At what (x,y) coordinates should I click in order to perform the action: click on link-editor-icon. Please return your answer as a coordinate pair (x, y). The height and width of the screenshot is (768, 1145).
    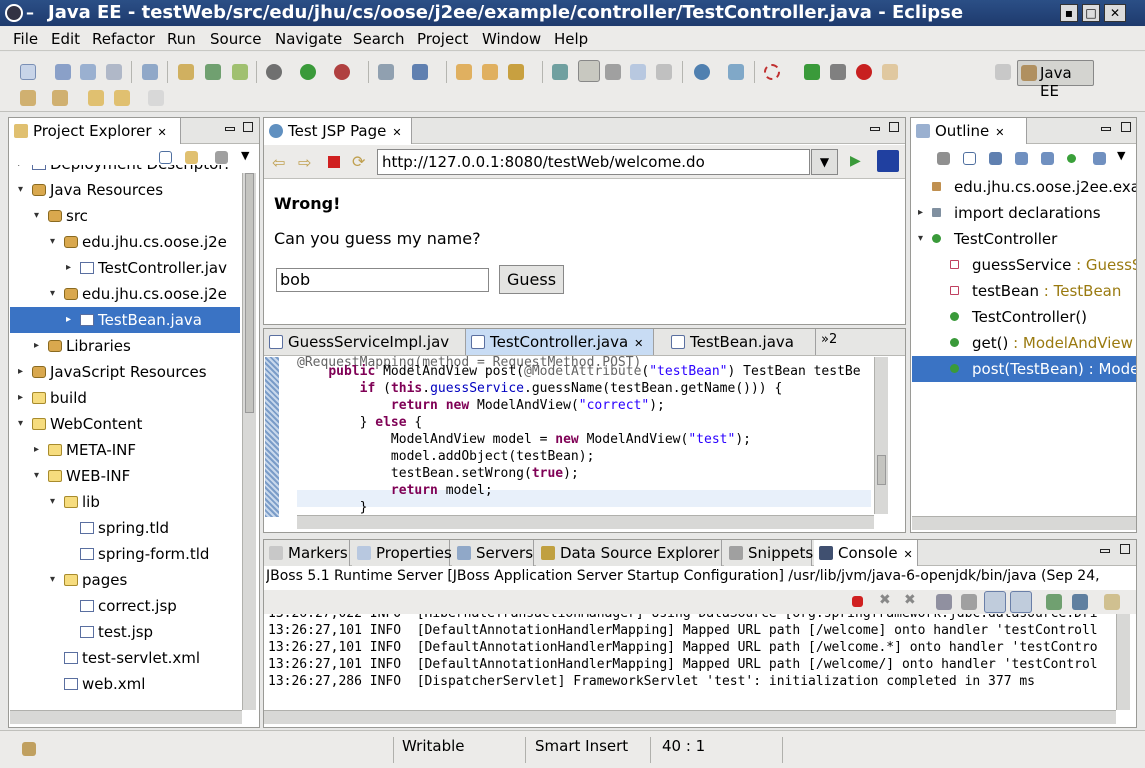
    Looking at the image, I should click on (191, 157).